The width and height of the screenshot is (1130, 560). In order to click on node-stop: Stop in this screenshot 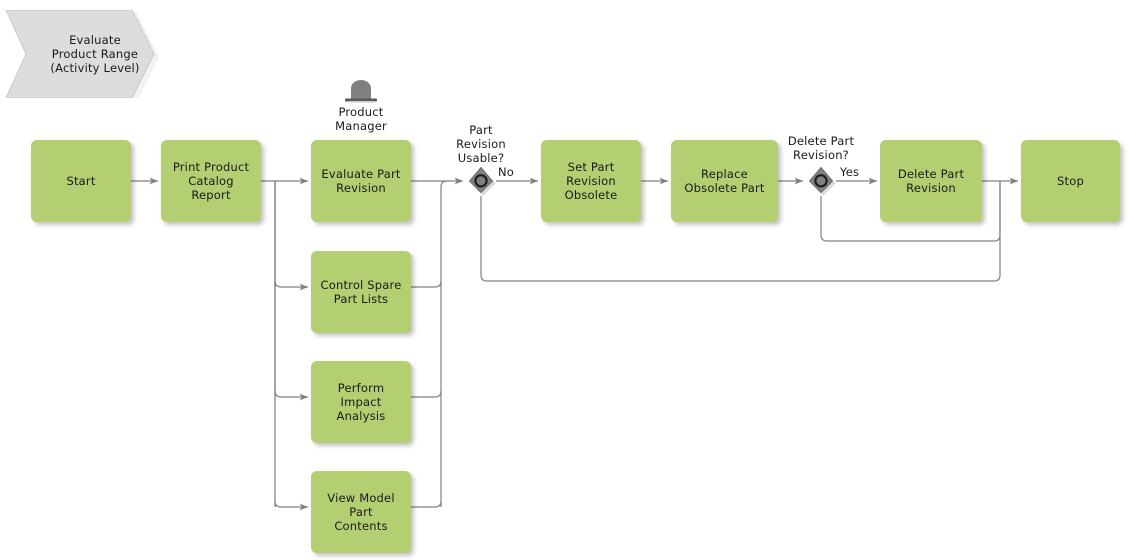, I will do `click(1070, 181)`.